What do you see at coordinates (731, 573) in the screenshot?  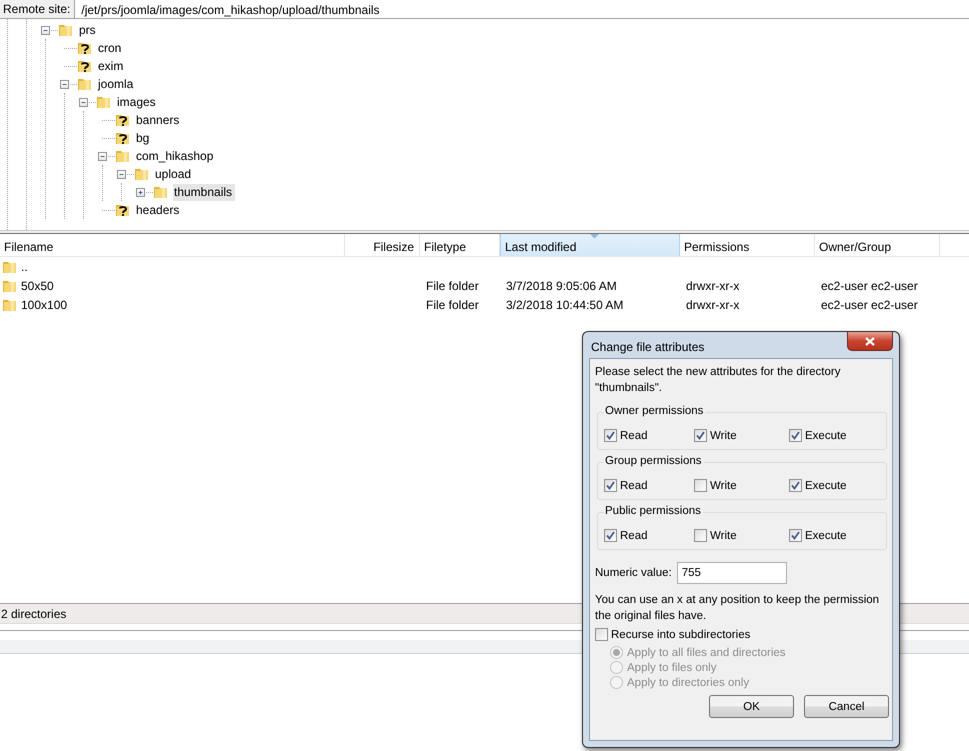 I see `numeric-value-field: 755` at bounding box center [731, 573].